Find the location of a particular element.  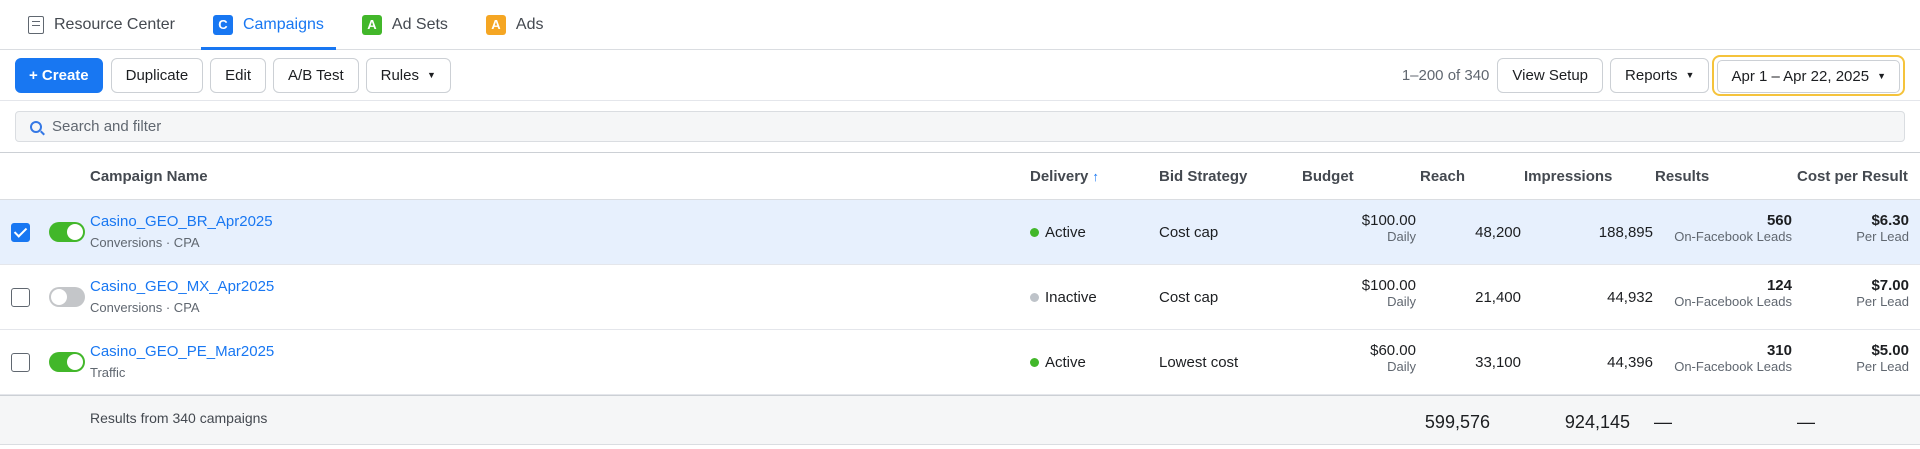

reach-value: 48,200 is located at coordinates (1498, 232).